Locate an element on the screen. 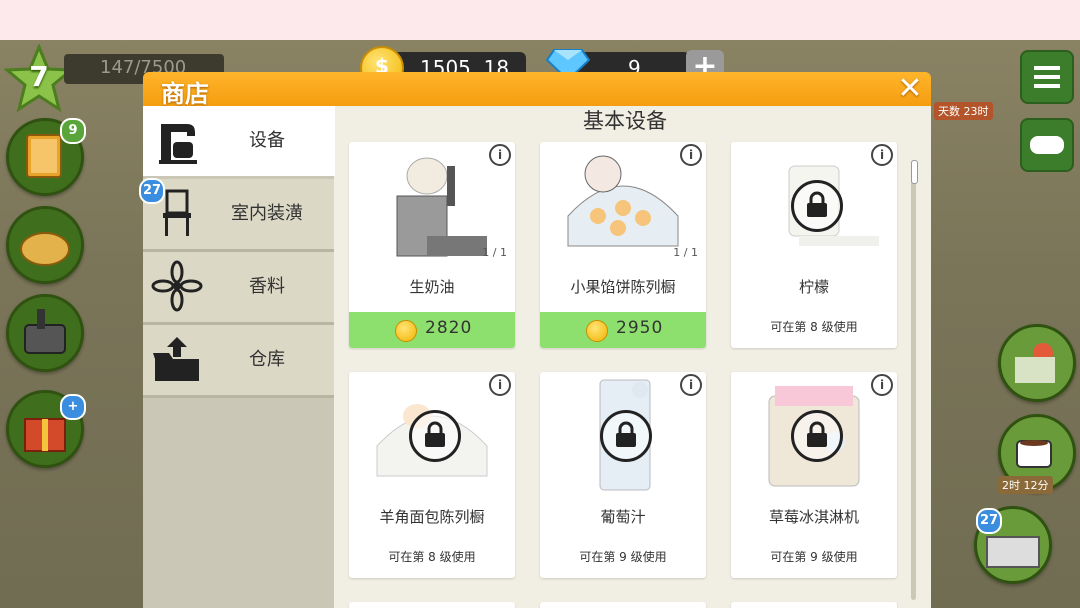  gift-timer: 天数 23时 is located at coordinates (963, 111).